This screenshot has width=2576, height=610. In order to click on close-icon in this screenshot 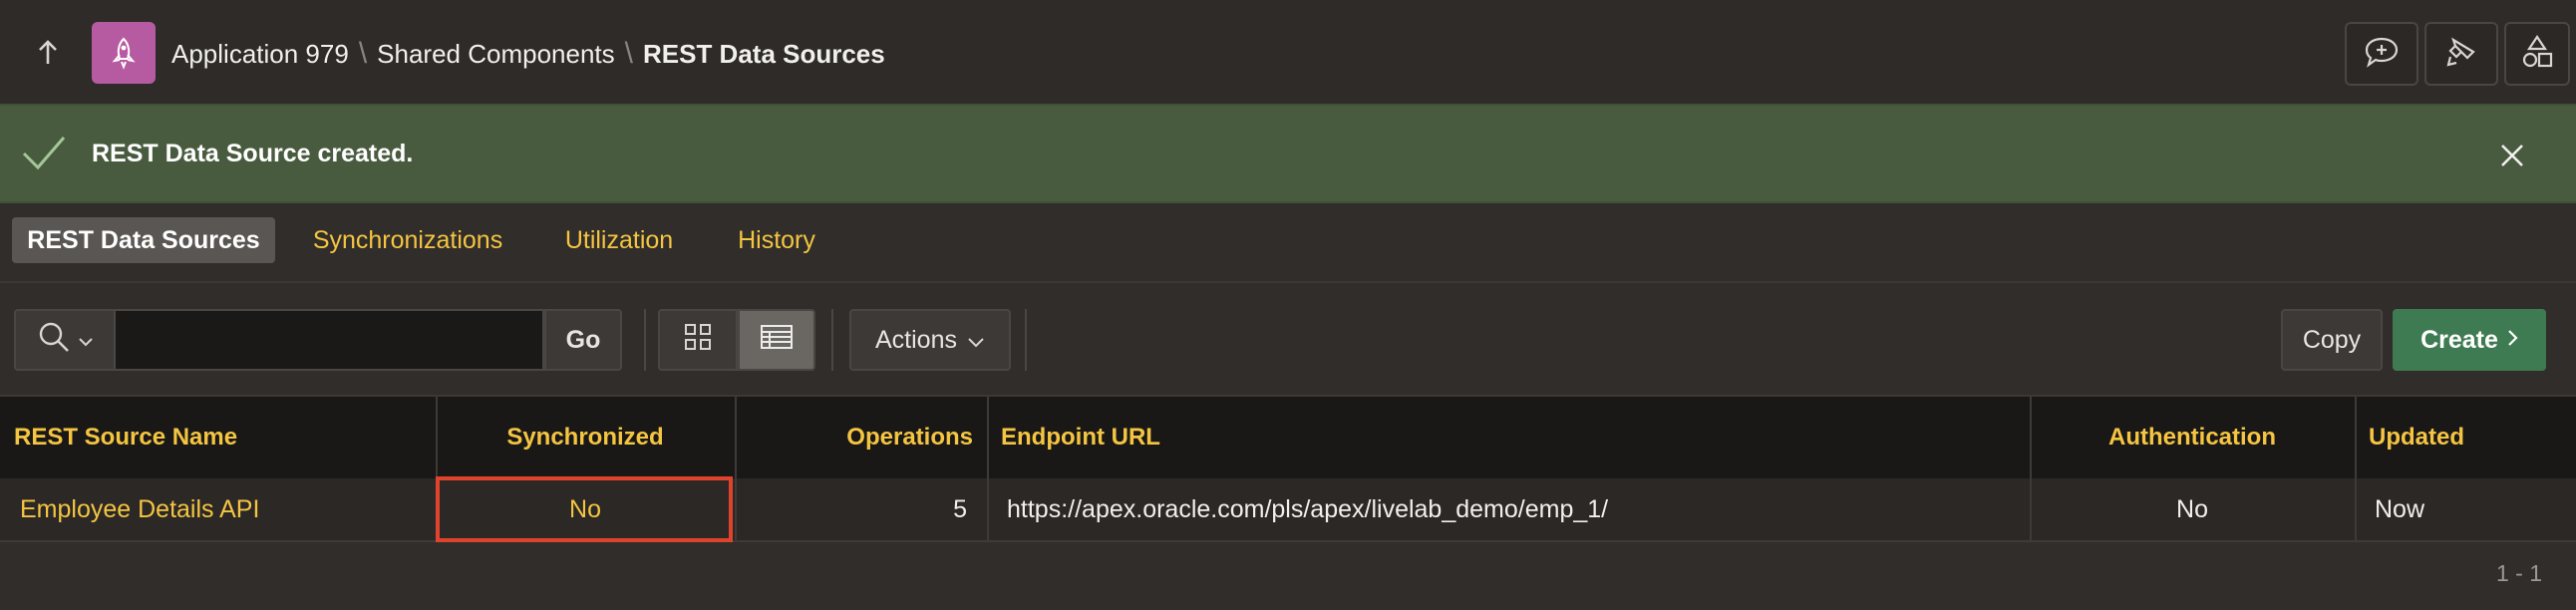, I will do `click(2512, 158)`.